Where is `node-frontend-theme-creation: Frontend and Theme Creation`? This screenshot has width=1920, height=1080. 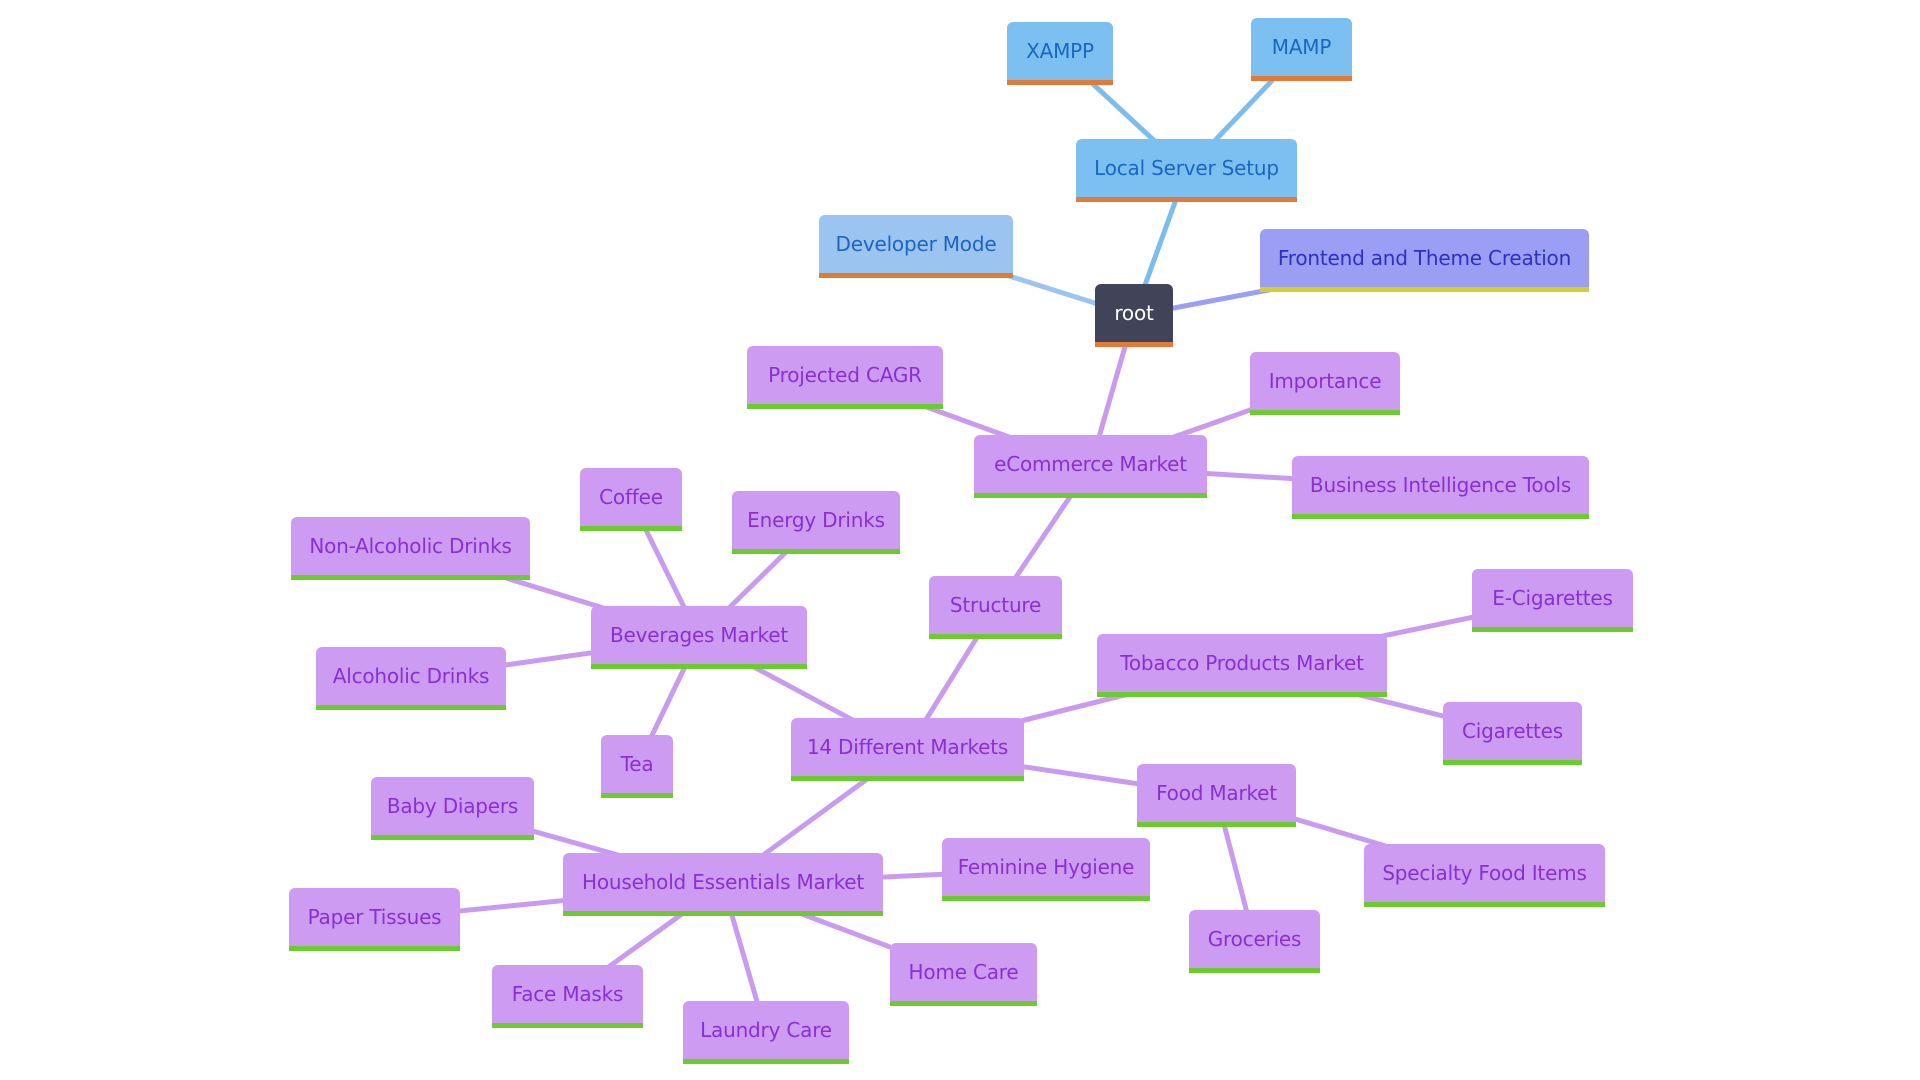
node-frontend-theme-creation: Frontend and Theme Creation is located at coordinates (1424, 260).